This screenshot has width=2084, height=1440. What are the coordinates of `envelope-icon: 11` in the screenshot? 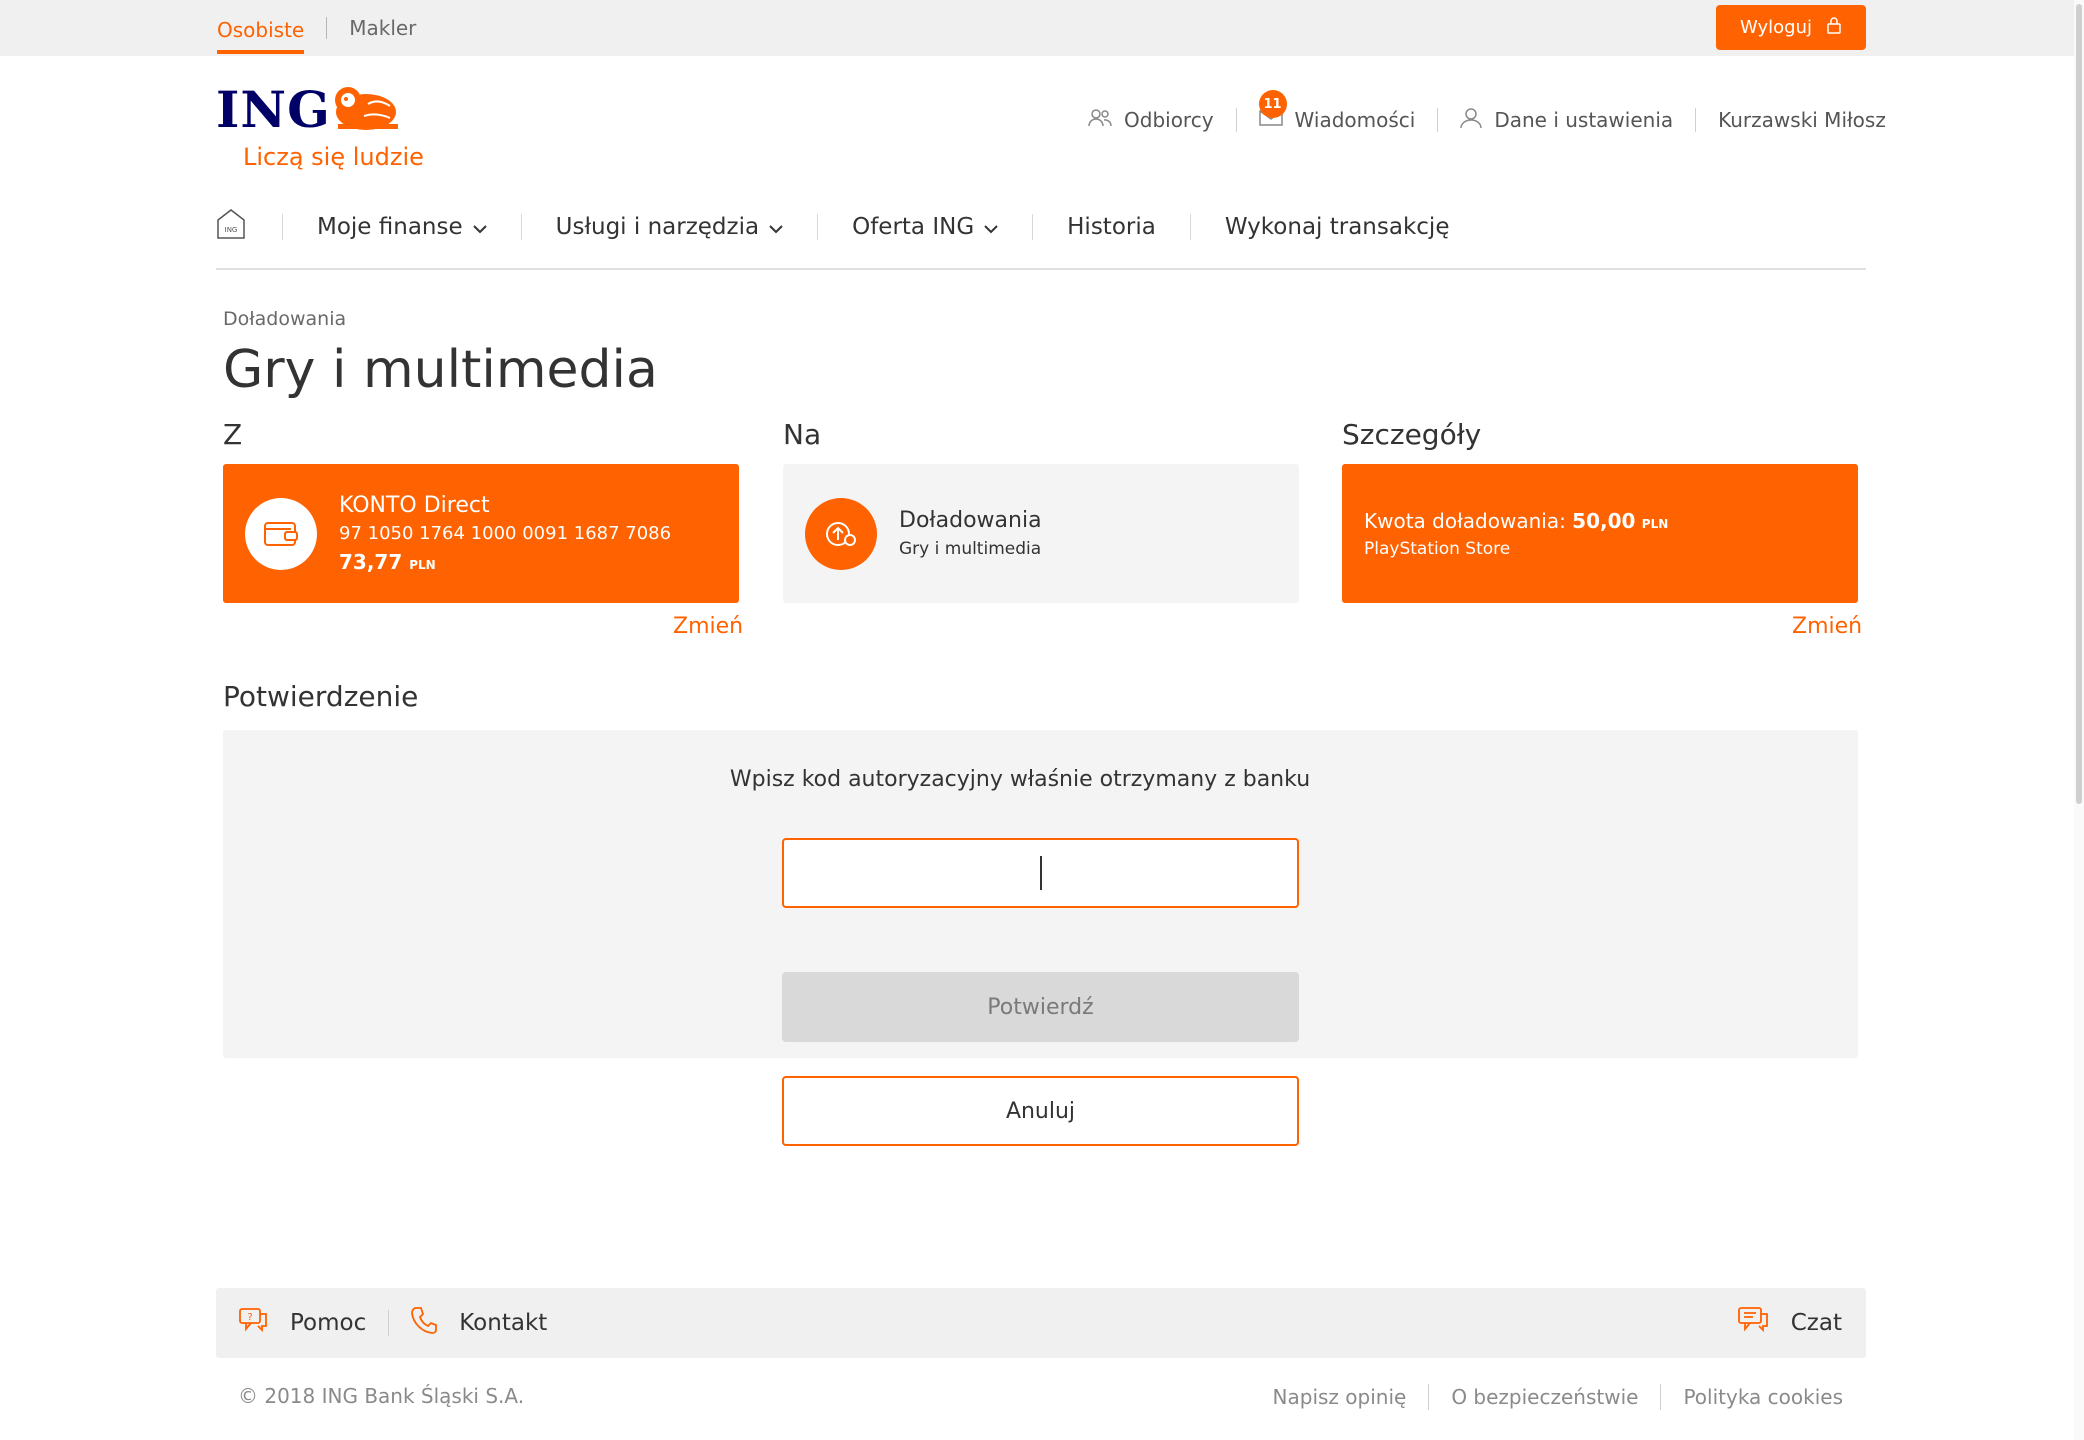 It's located at (1272, 111).